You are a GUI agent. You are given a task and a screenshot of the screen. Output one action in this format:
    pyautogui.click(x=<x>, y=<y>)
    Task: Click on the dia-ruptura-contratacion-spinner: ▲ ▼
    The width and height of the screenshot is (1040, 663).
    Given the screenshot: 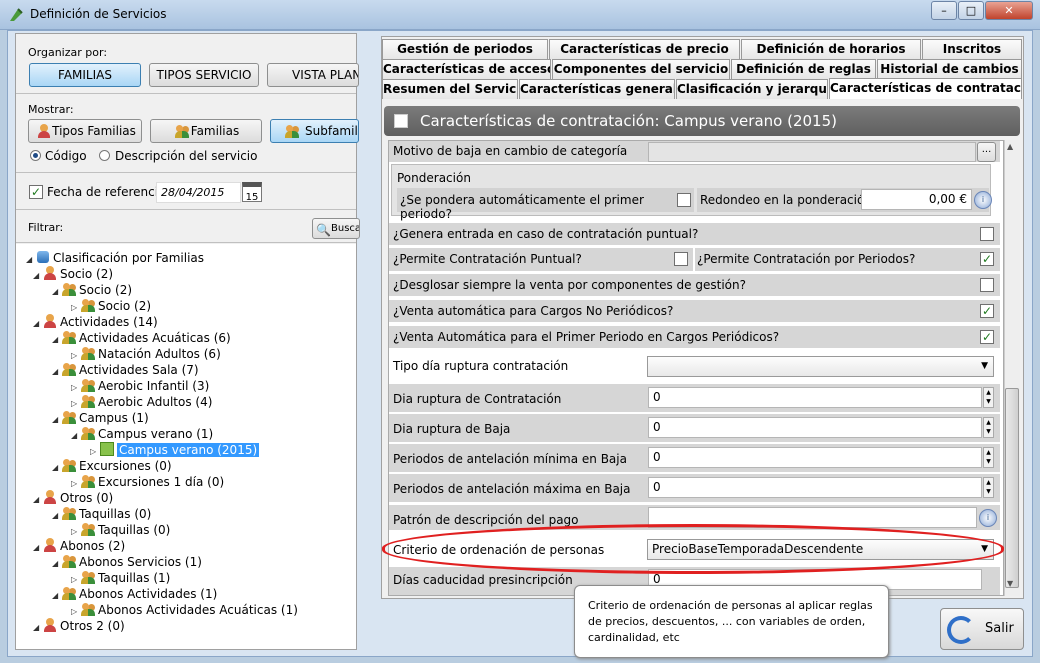 What is the action you would take?
    pyautogui.click(x=988, y=397)
    